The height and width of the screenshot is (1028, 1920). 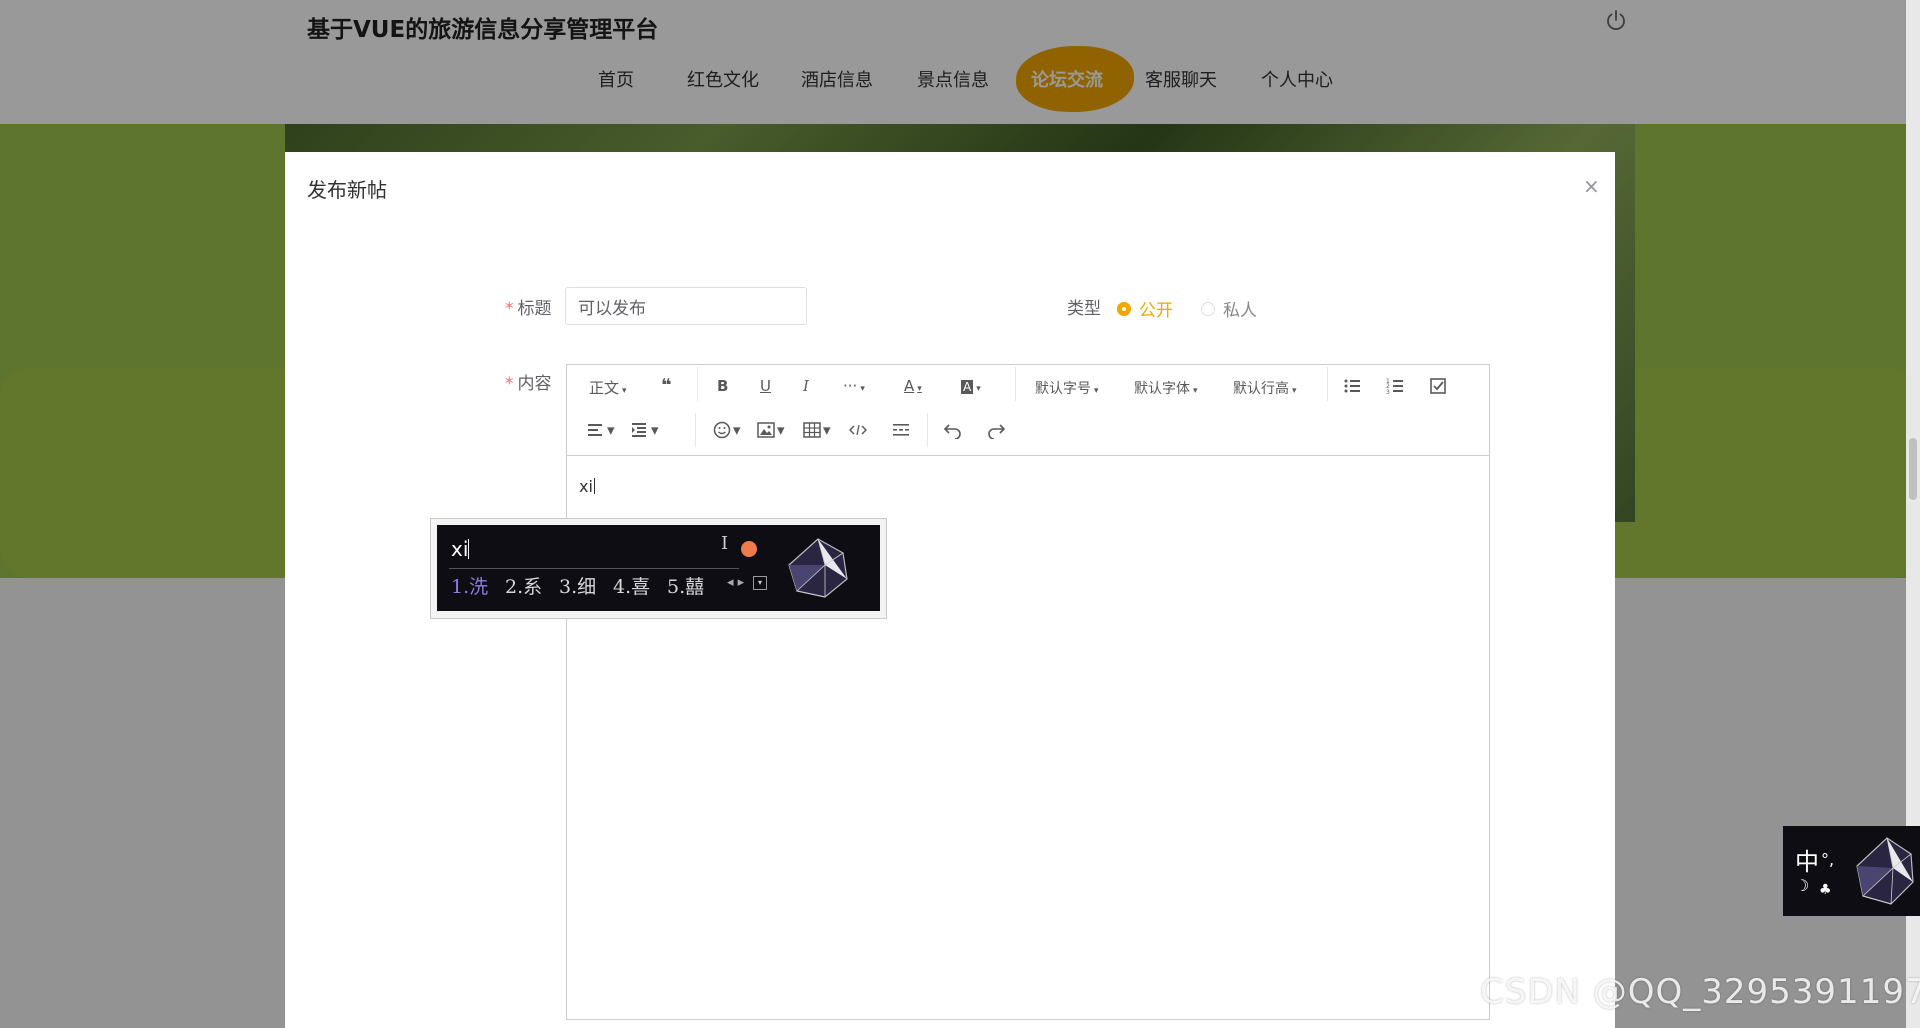 What do you see at coordinates (640, 430) in the screenshot?
I see `indent-icon` at bounding box center [640, 430].